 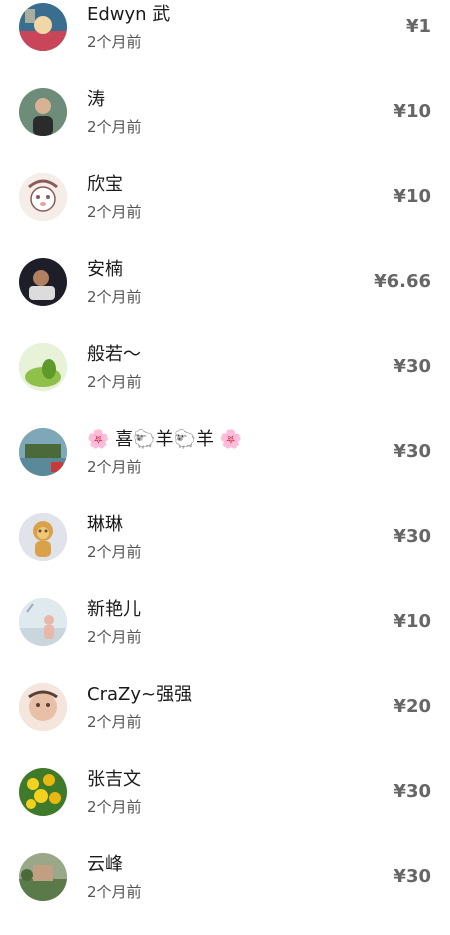 What do you see at coordinates (165, 439) in the screenshot?
I see `donor-name: 🌸 喜🐑羊🐑羊 🌸` at bounding box center [165, 439].